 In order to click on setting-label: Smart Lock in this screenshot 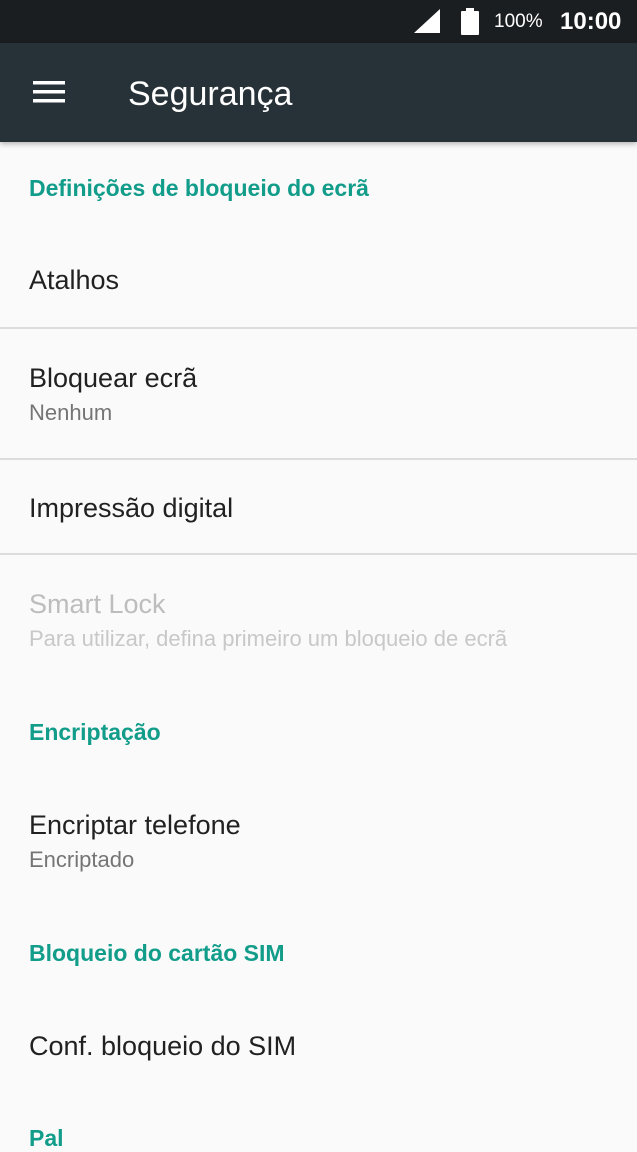, I will do `click(97, 604)`.